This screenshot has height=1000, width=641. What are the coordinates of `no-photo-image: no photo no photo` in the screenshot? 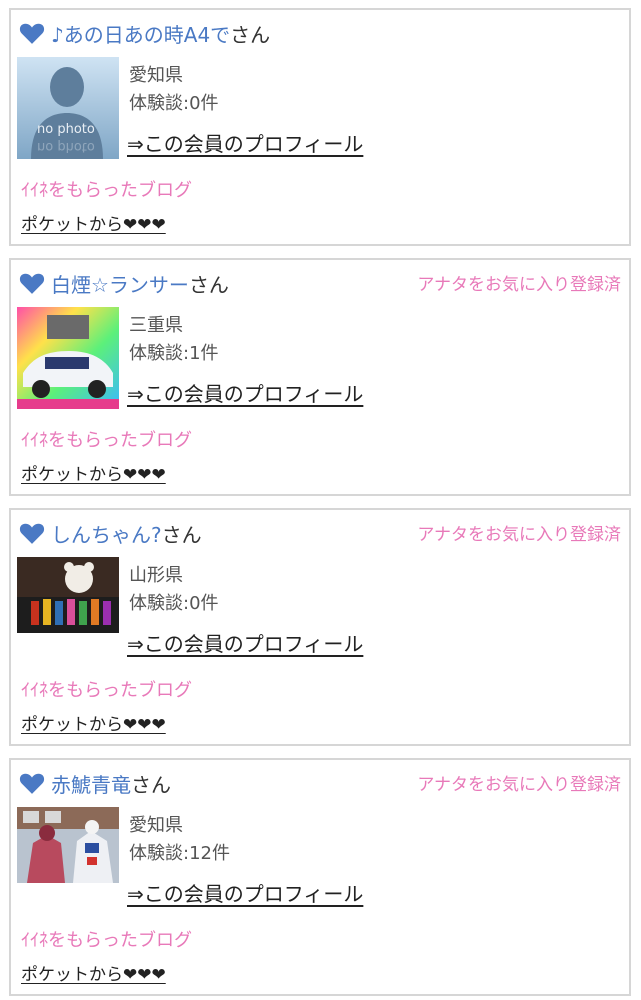 It's located at (68, 108).